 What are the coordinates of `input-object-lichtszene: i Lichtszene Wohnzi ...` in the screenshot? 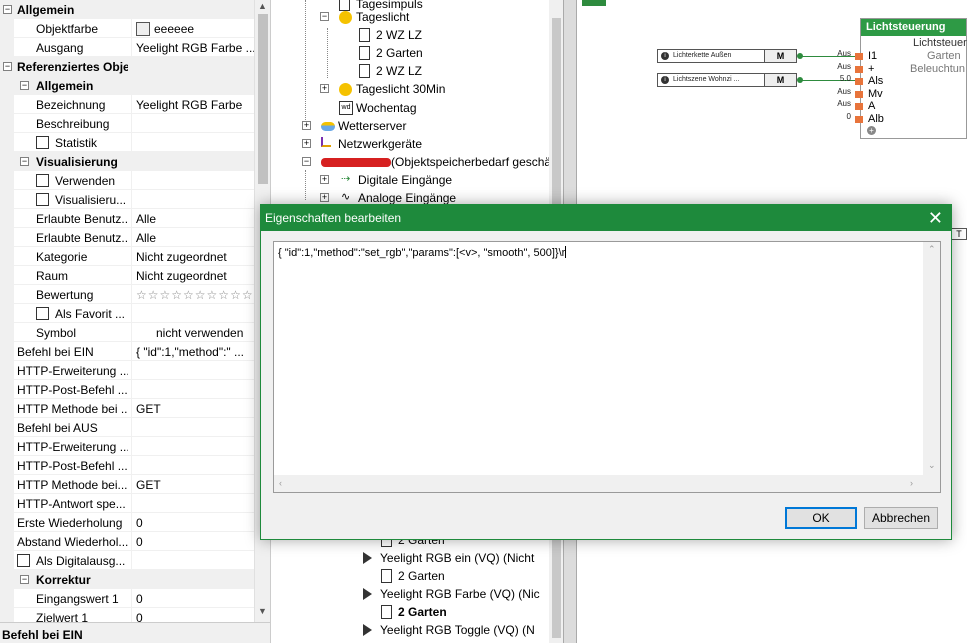 It's located at (713, 80).